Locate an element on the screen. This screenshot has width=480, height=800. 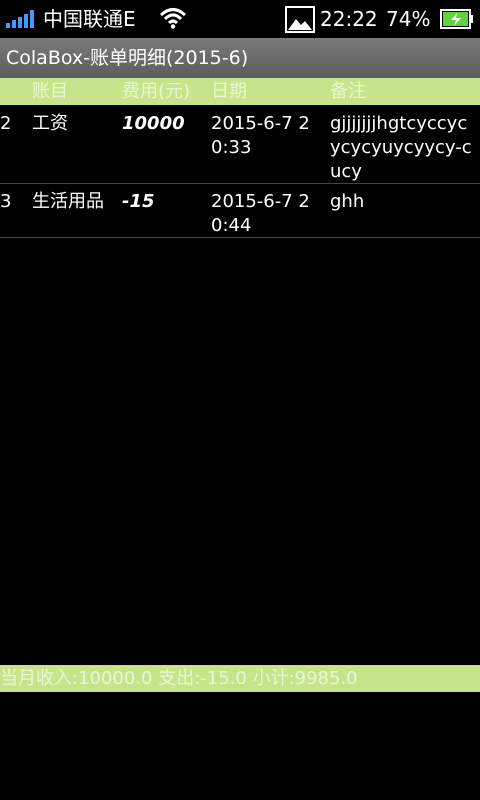
row-amount: 10000 is located at coordinates (153, 123).